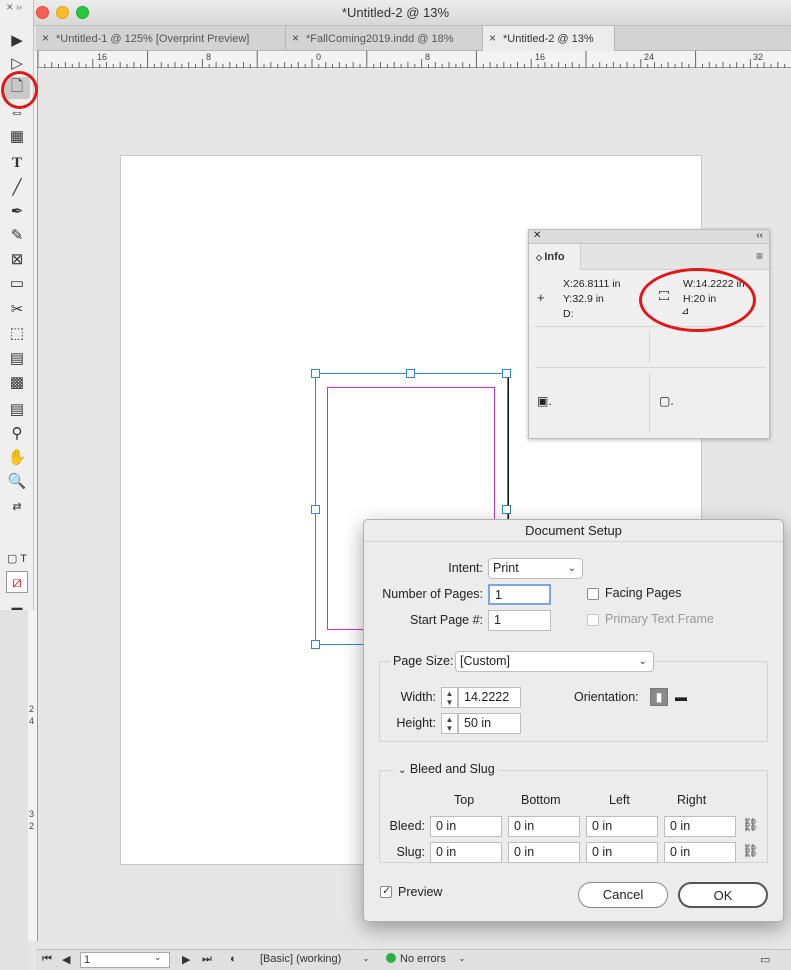  Describe the element at coordinates (622, 852) in the screenshot. I see `slug-left-field: 0 in` at that location.